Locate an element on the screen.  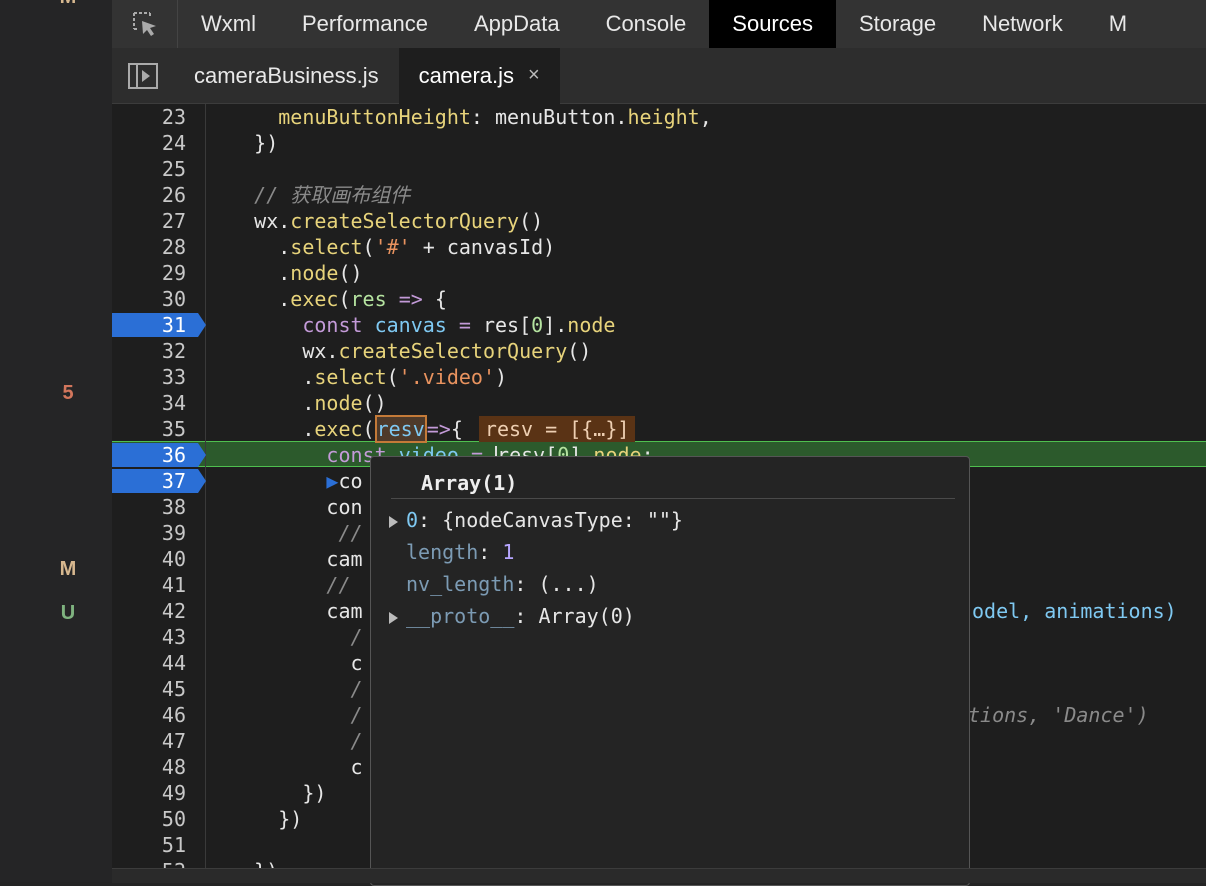
left-gutter: M 5 M U is located at coordinates (56, 441).